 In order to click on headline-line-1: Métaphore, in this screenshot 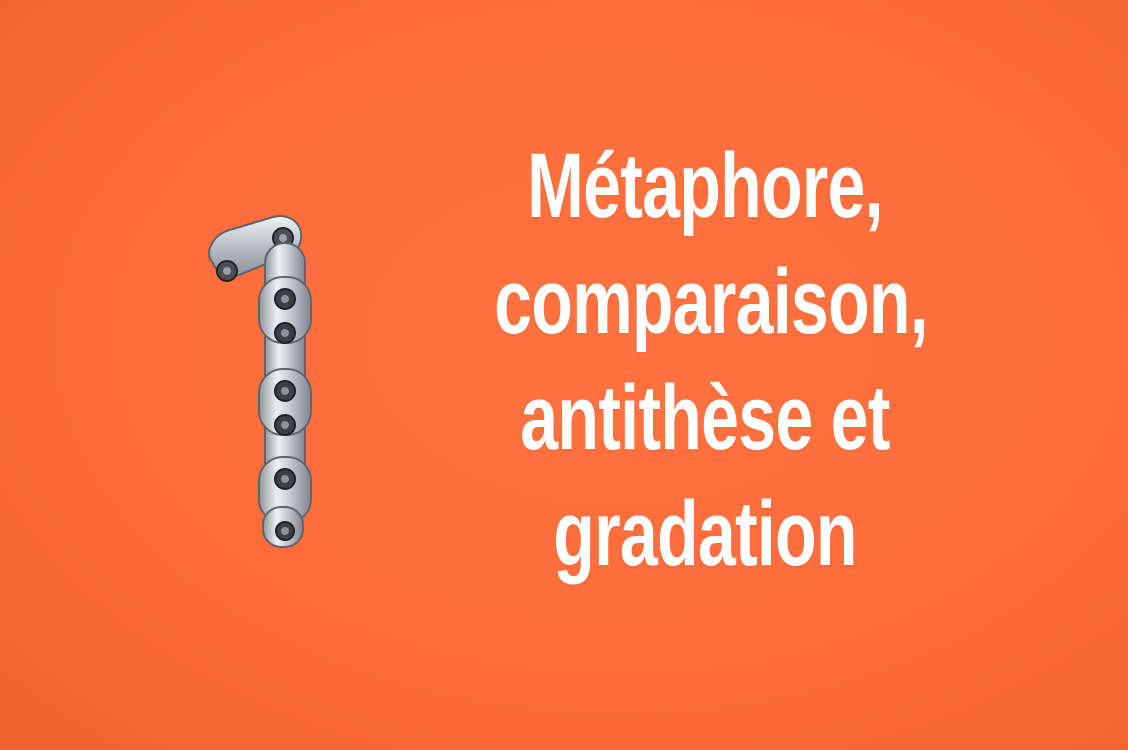, I will do `click(705, 186)`.